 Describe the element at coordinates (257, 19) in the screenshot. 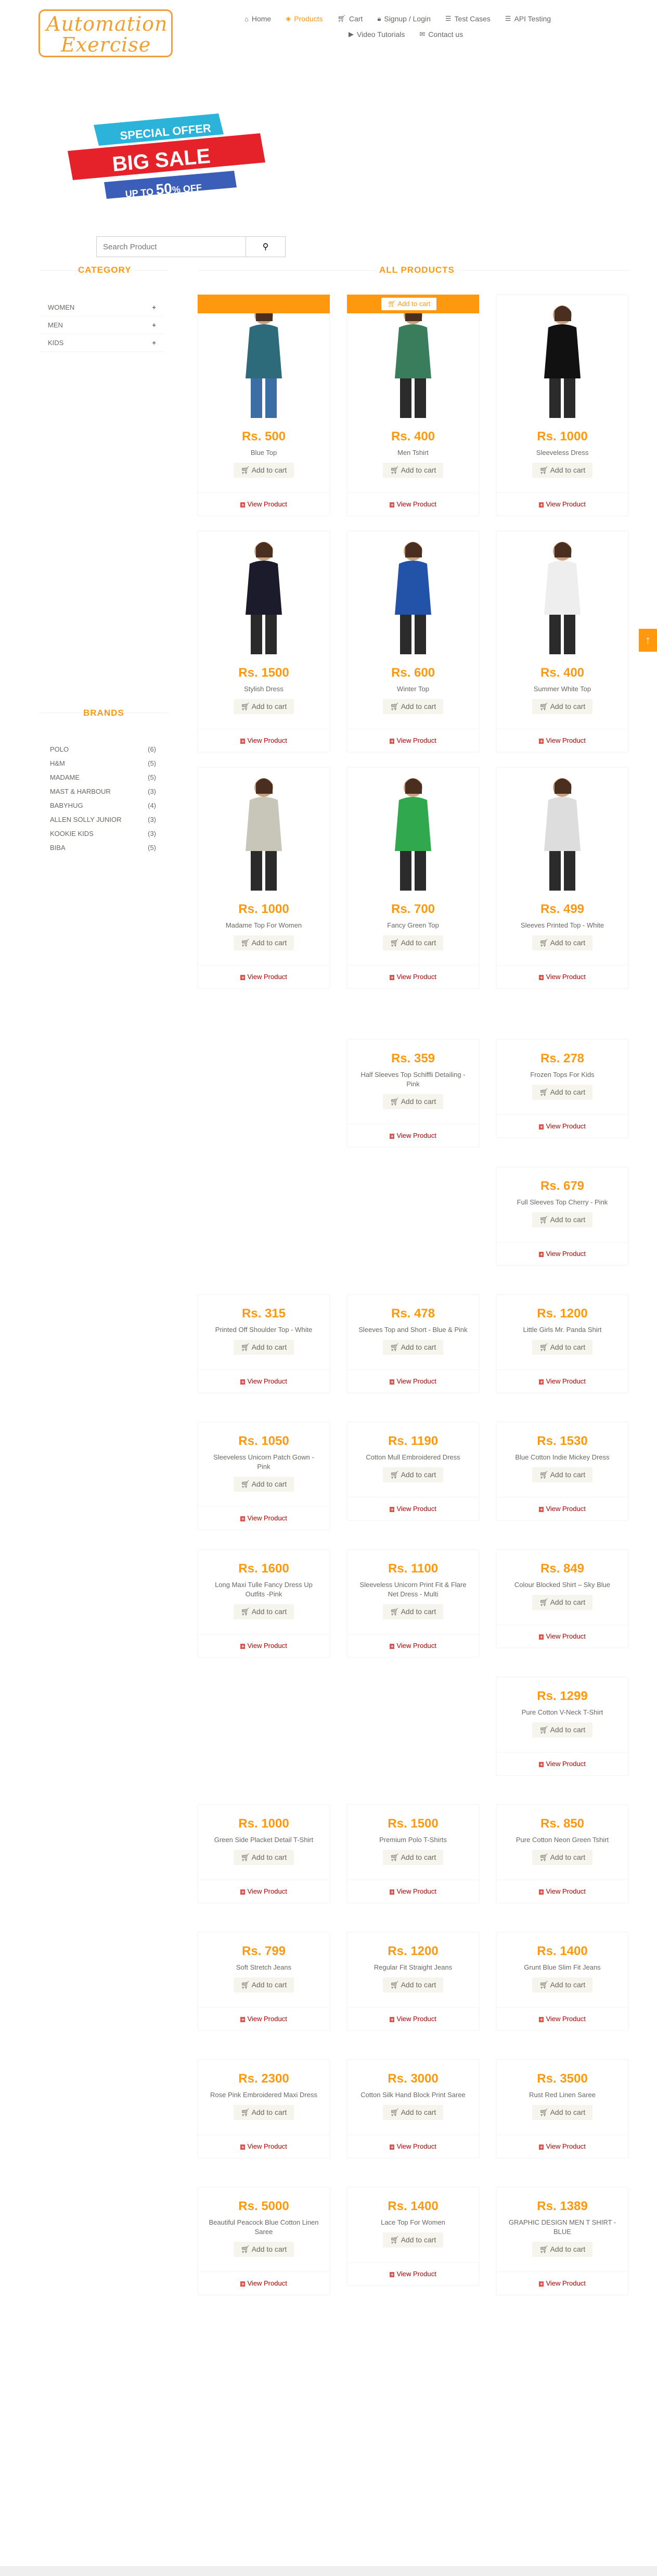

I see `nav-home: ⌂ Home` at that location.